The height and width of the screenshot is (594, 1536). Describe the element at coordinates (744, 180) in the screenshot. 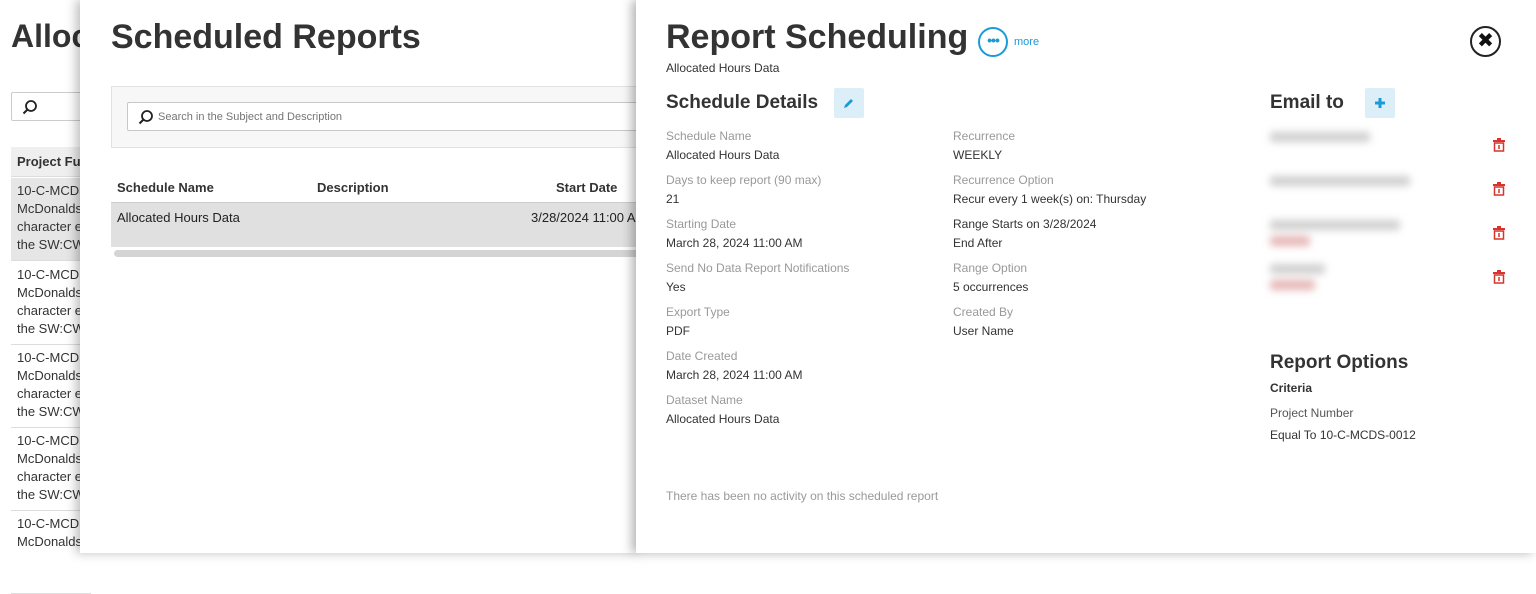

I see `days-to-keep-label: Days to keep report (90 max)` at that location.